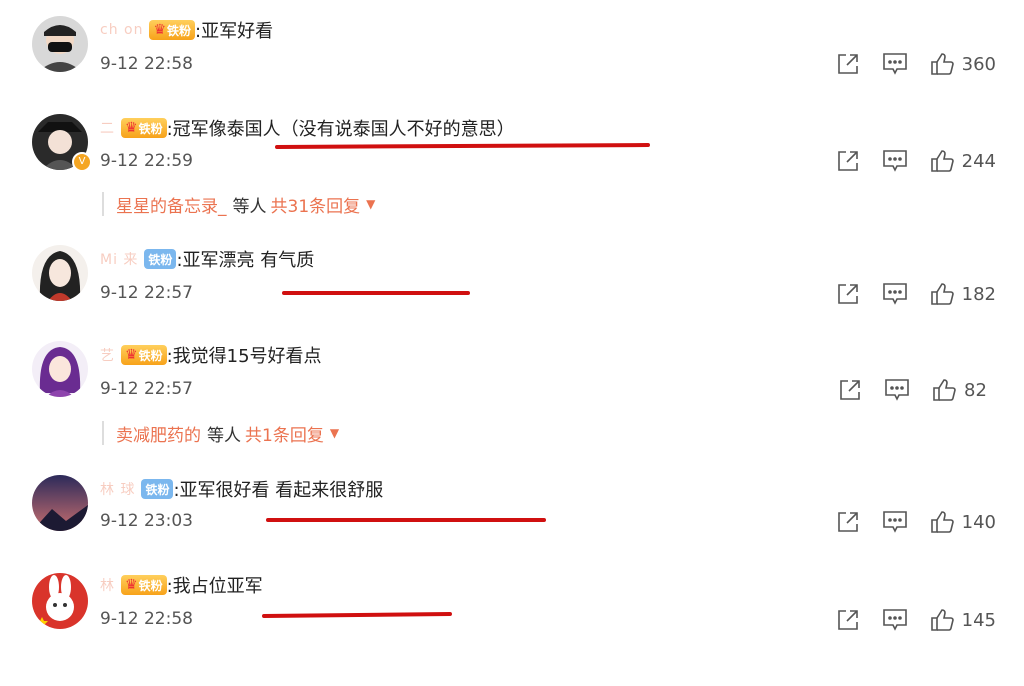 This screenshot has width=1024, height=686. I want to click on comment-item: 林 球 铁粉 :亚军很好看 看起来很舒服 9-12 23:03 140, so click(512, 515).